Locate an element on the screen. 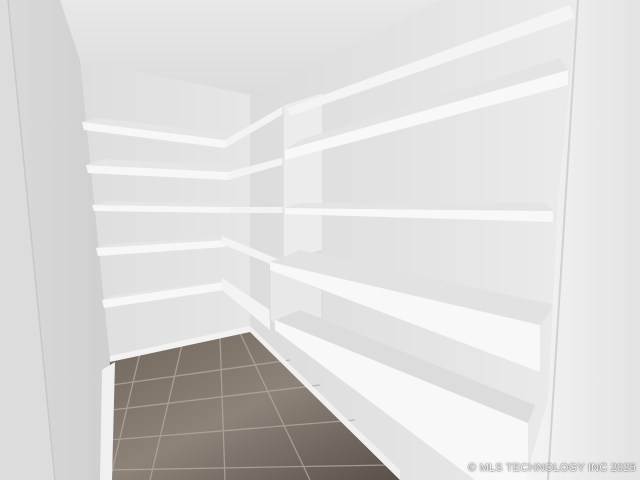  shelf-divider-panel is located at coordinates (303, 177).